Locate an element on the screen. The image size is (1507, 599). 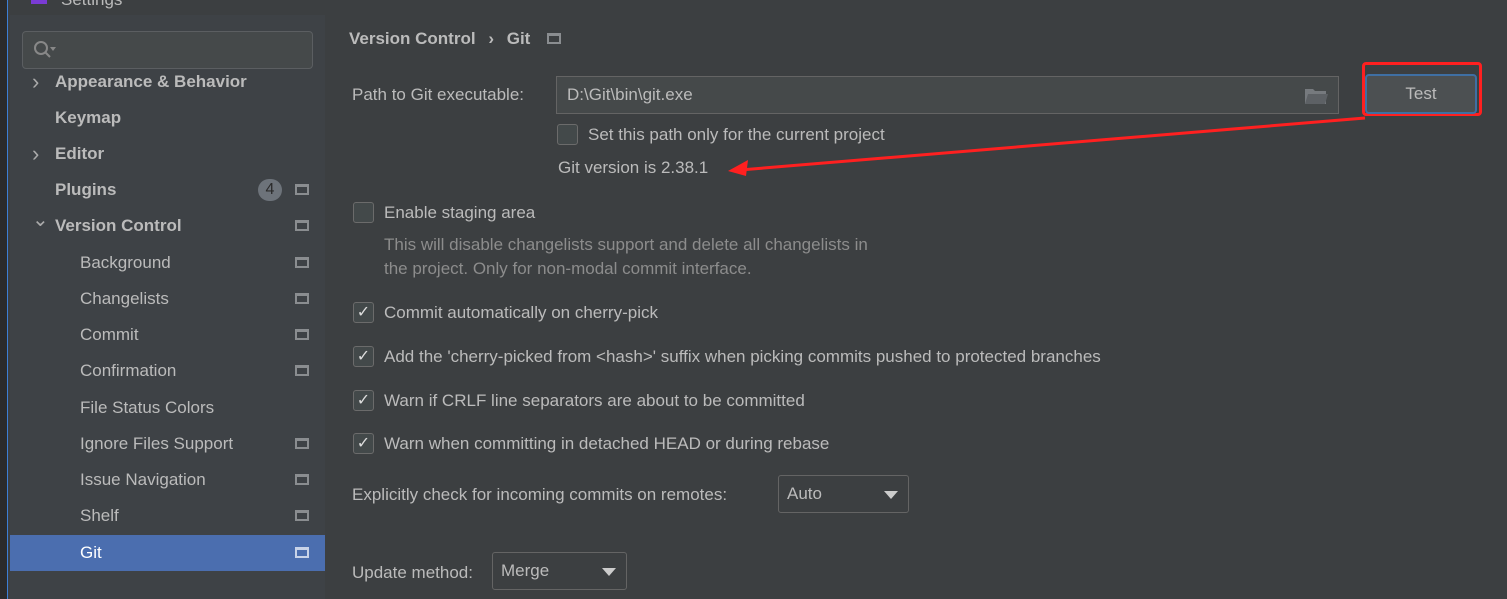
folder-icon is located at coordinates (1316, 95).